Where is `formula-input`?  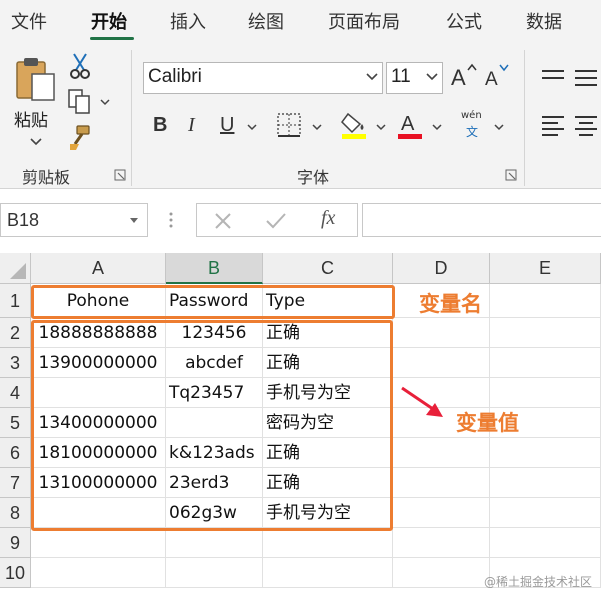 formula-input is located at coordinates (481, 220).